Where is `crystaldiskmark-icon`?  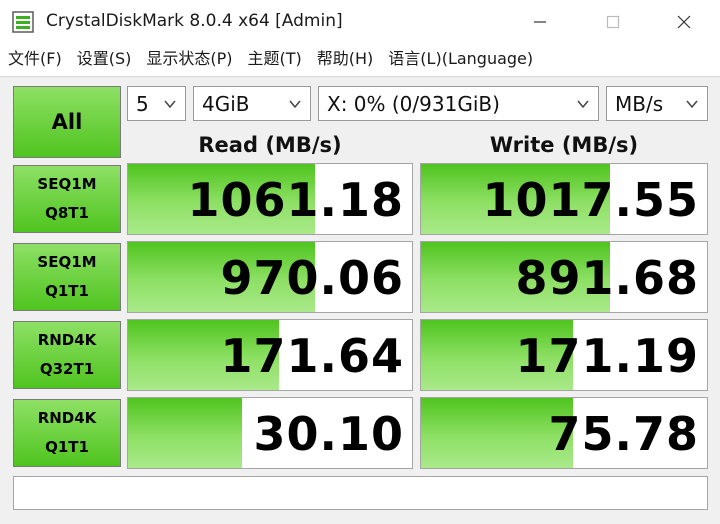 crystaldiskmark-icon is located at coordinates (23, 22).